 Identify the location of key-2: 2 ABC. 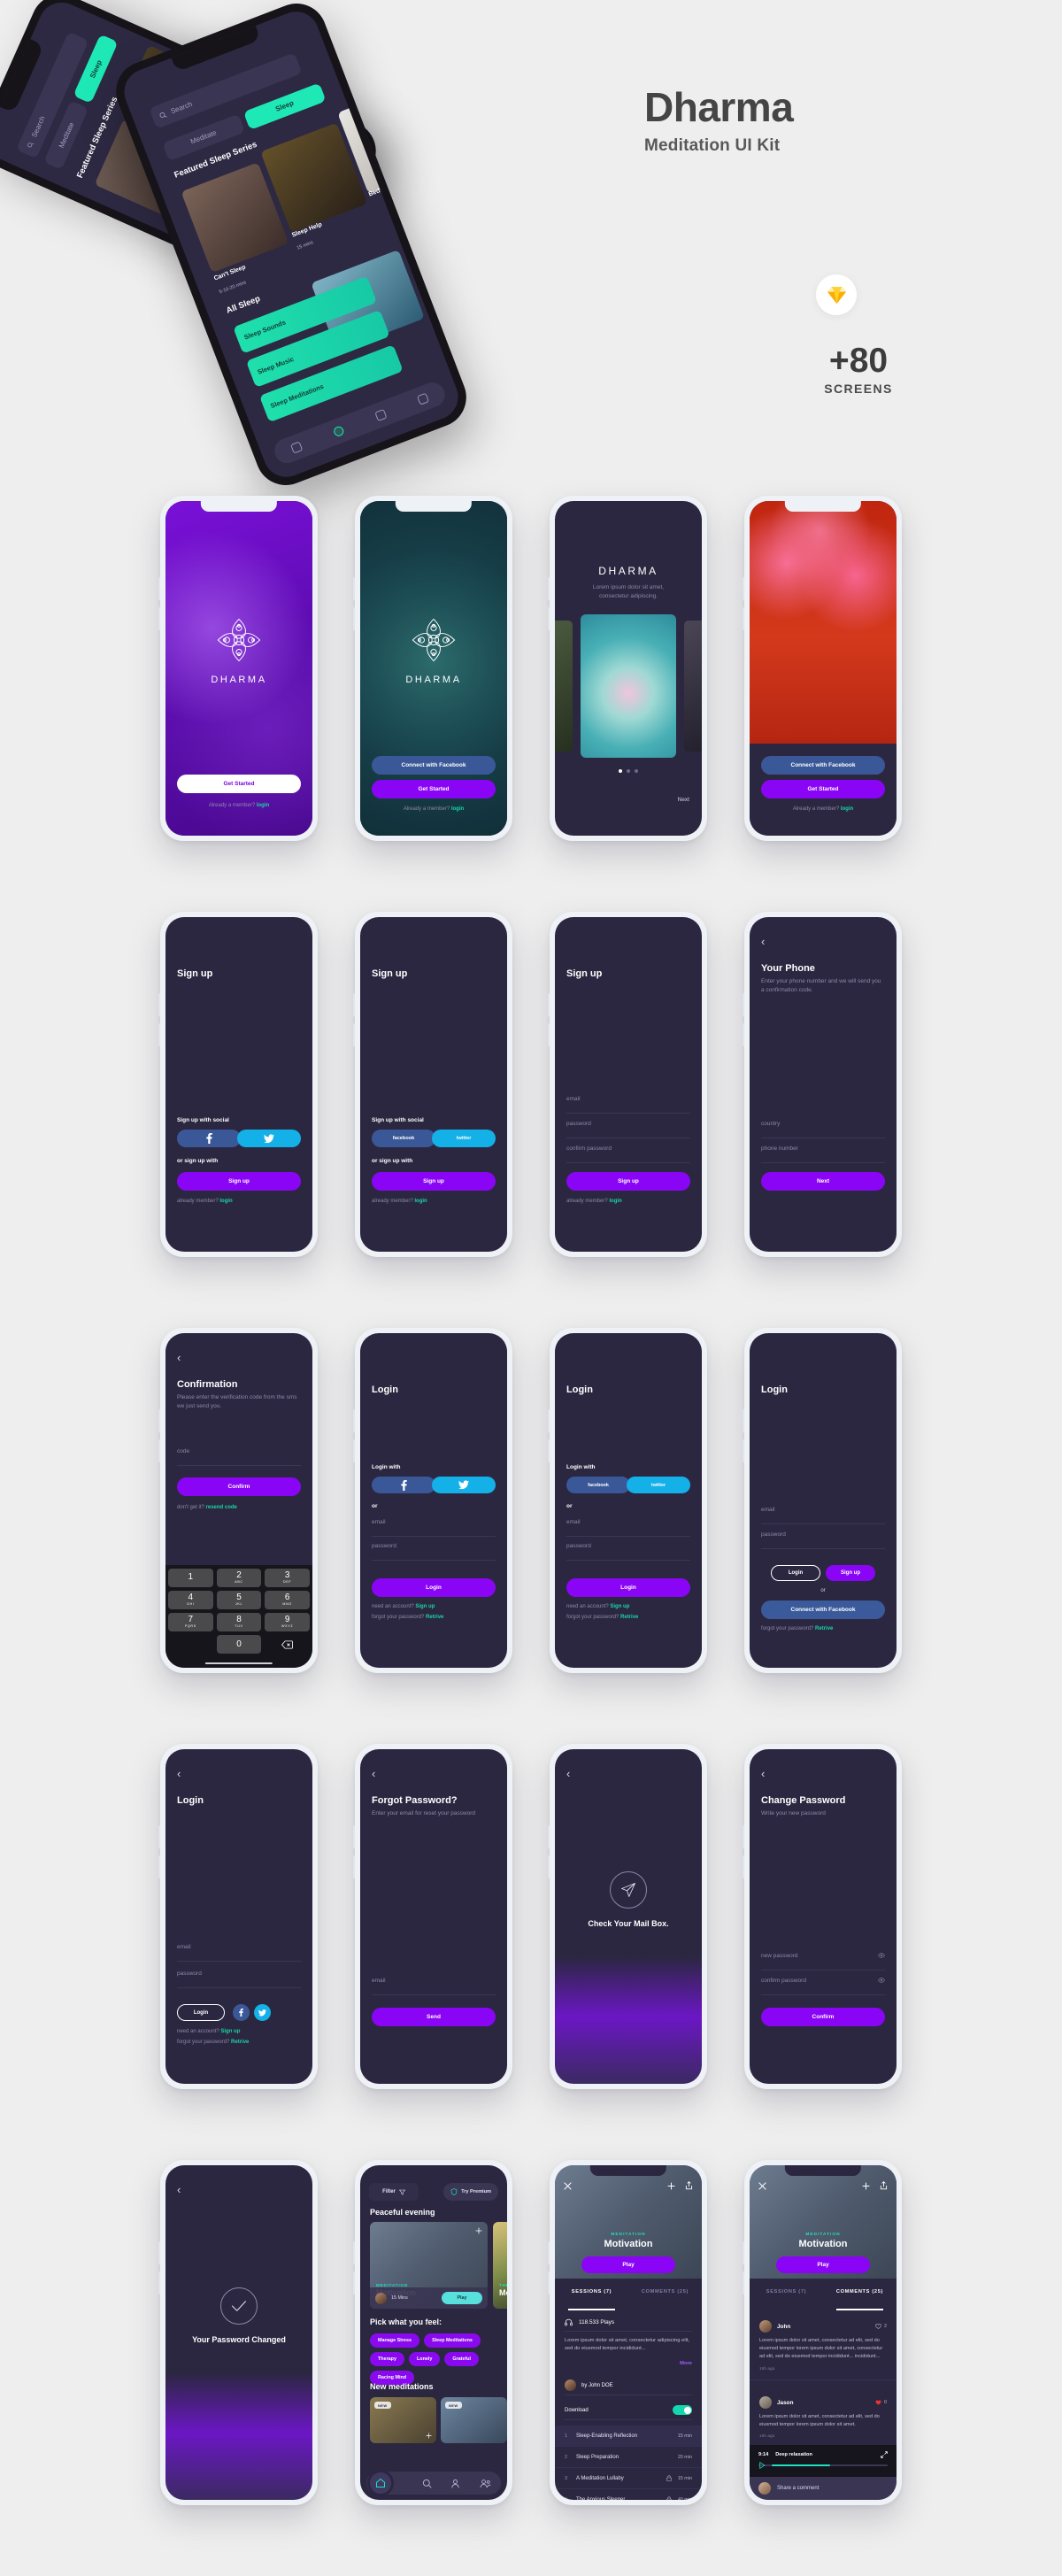
(239, 1578).